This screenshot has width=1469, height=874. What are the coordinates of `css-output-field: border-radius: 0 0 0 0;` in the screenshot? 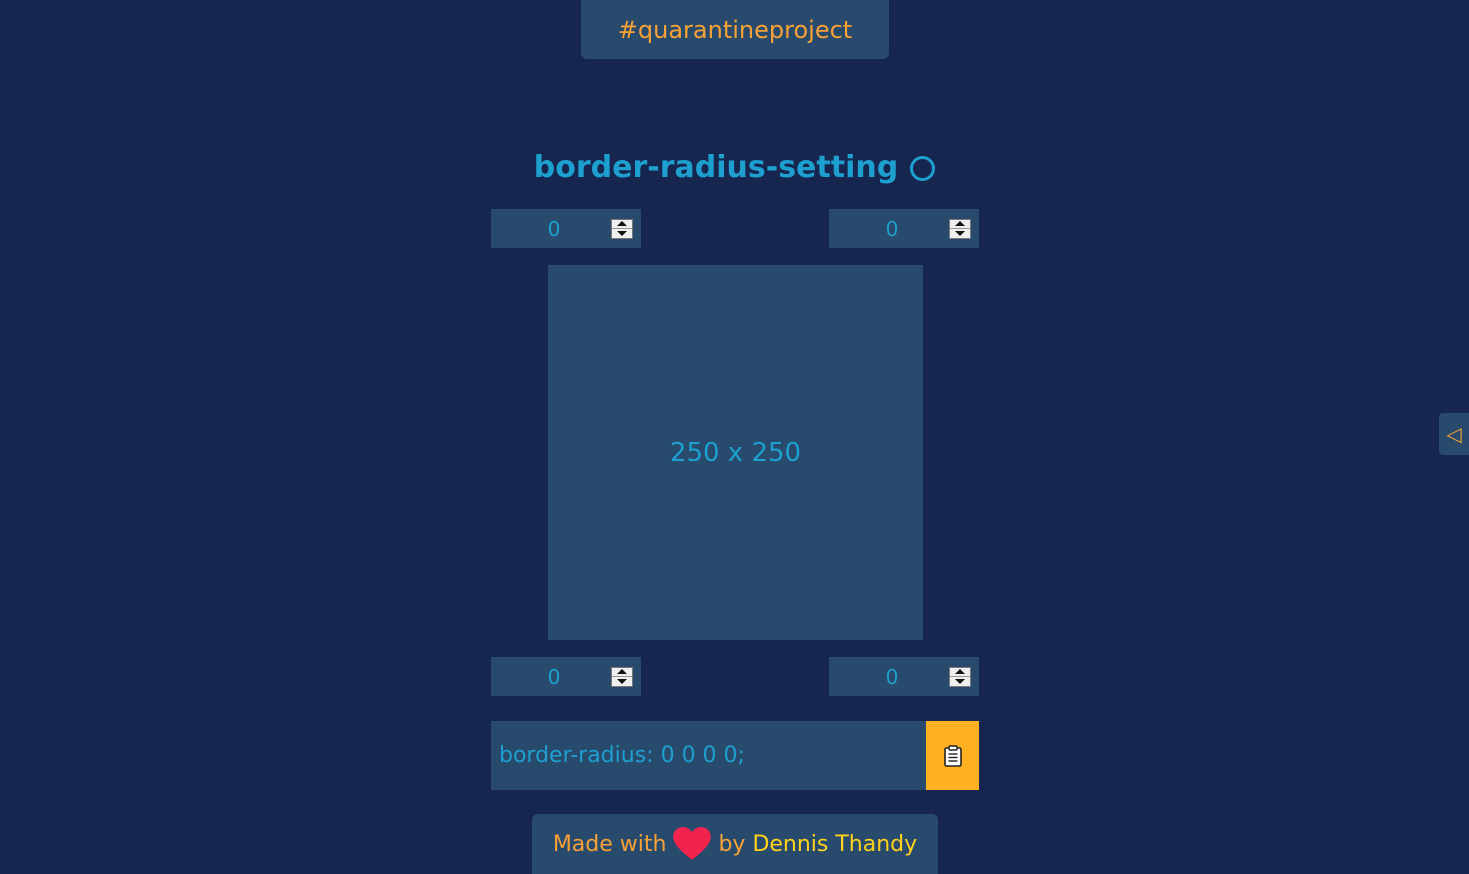 It's located at (708, 755).